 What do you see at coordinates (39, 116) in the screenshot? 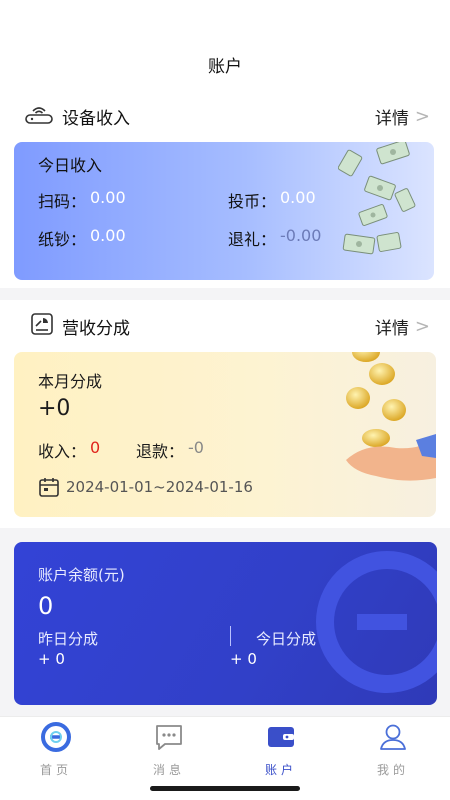
I see `router-icon` at bounding box center [39, 116].